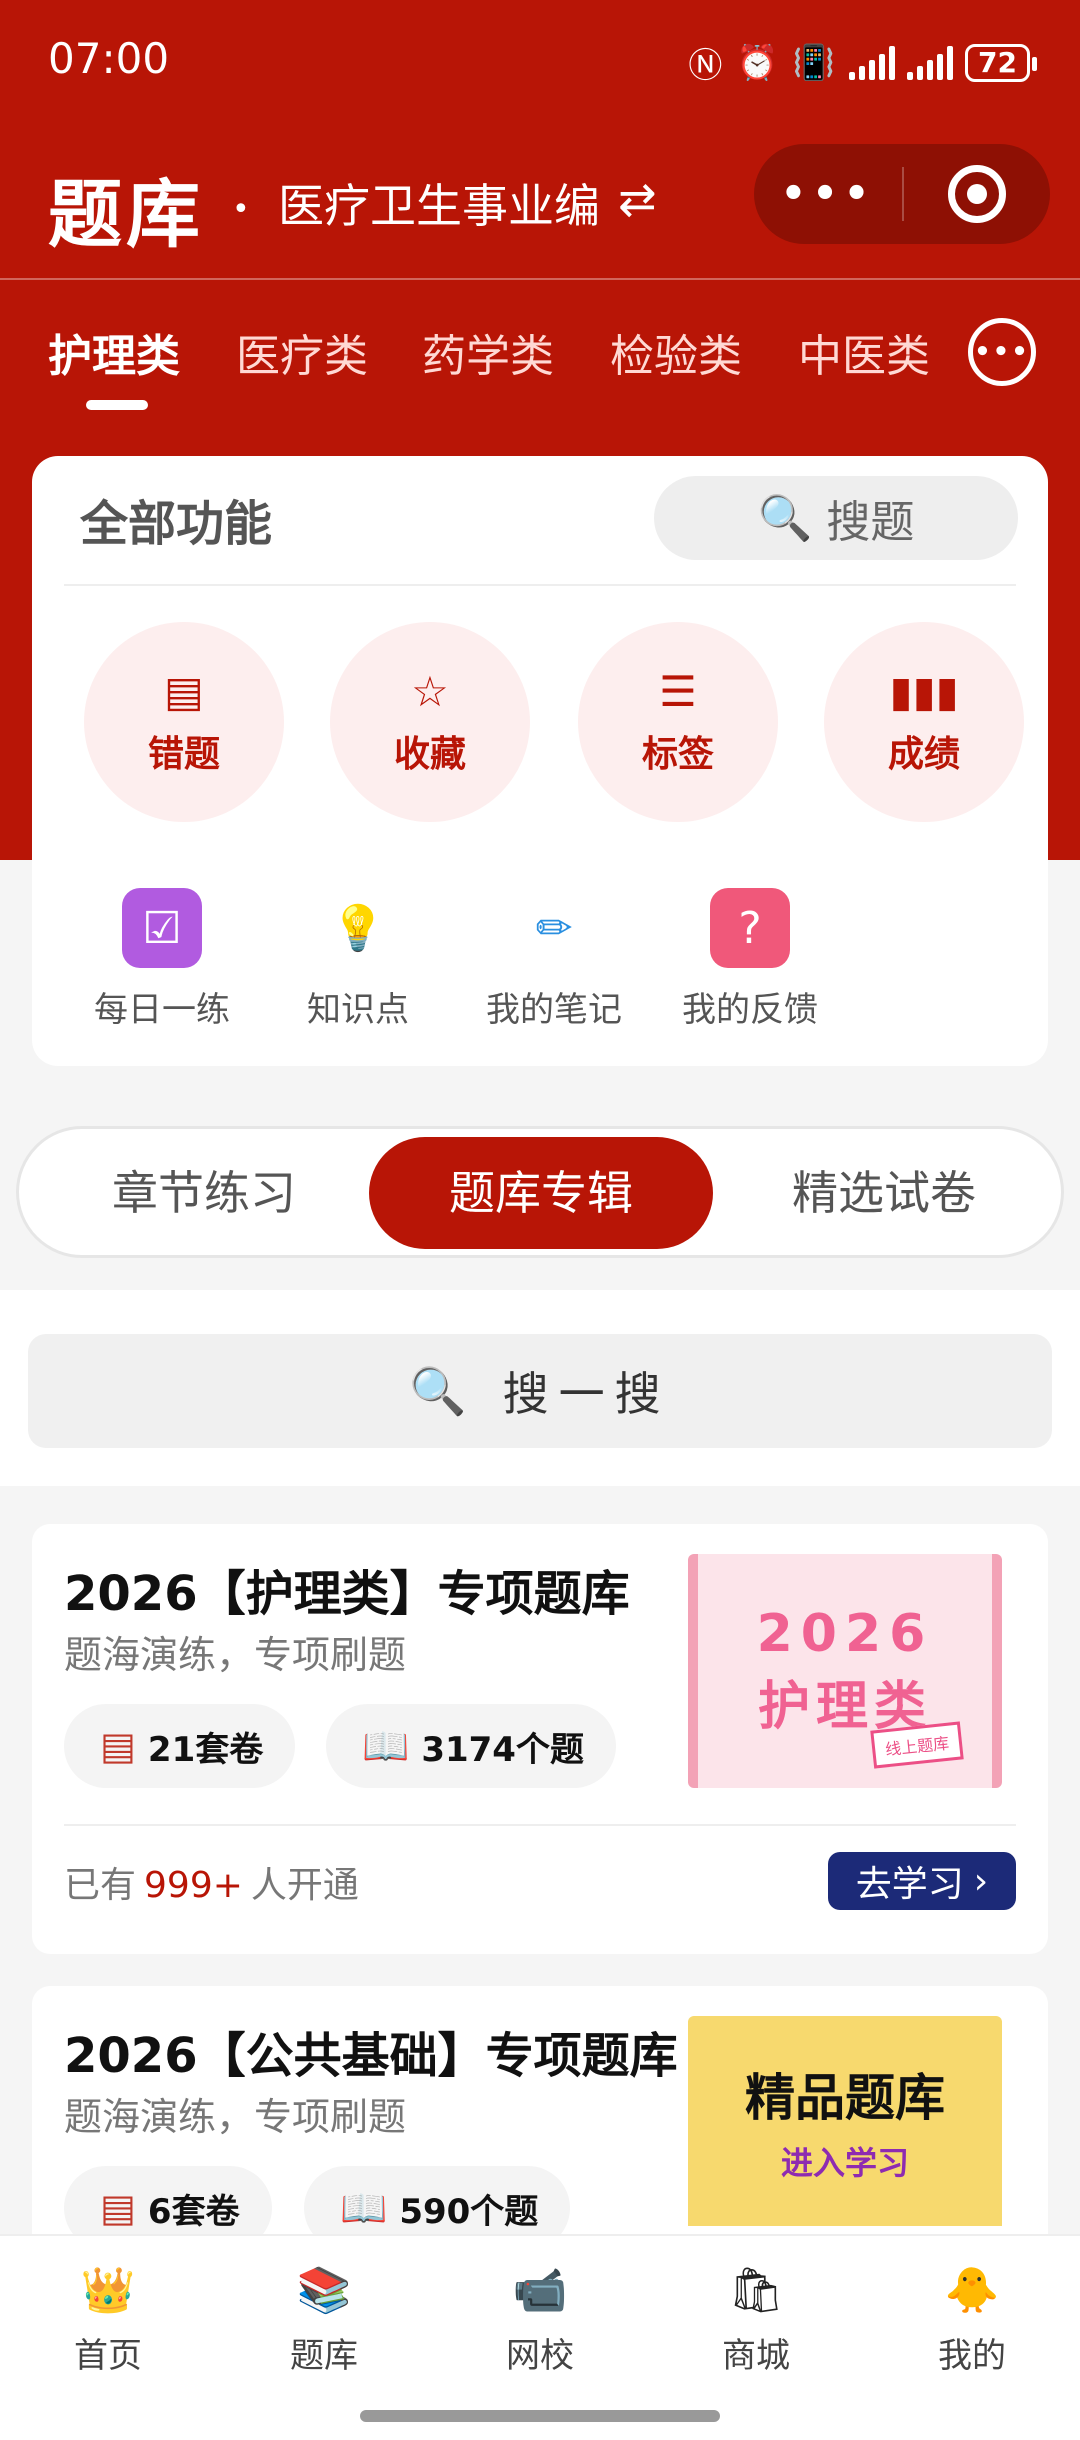  Describe the element at coordinates (637, 199) in the screenshot. I see `switch-exam-icon: ⇄` at that location.